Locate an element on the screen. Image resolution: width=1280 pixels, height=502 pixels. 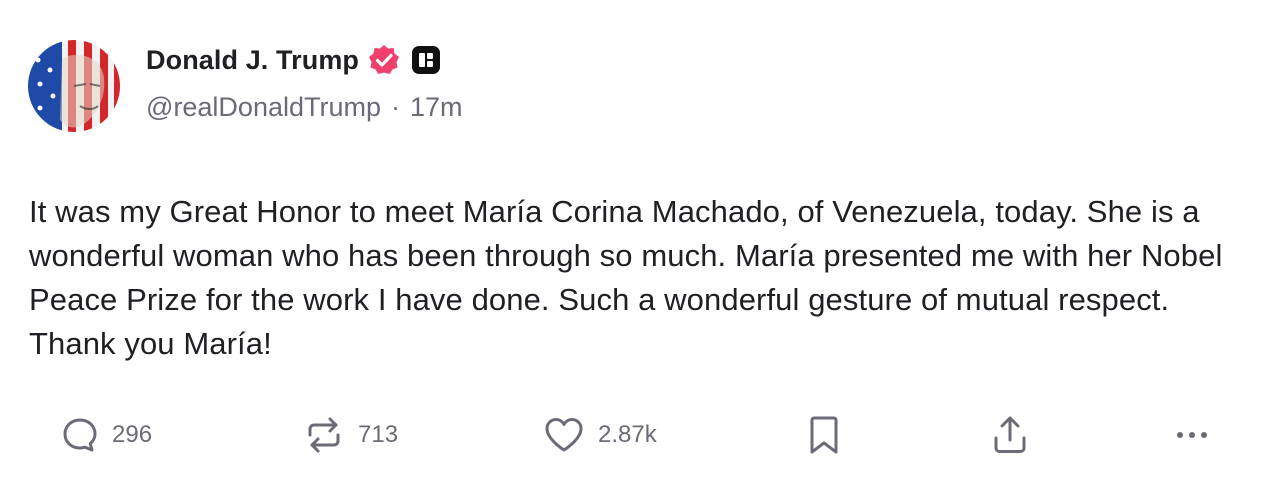
bookmark-icon is located at coordinates (824, 435).